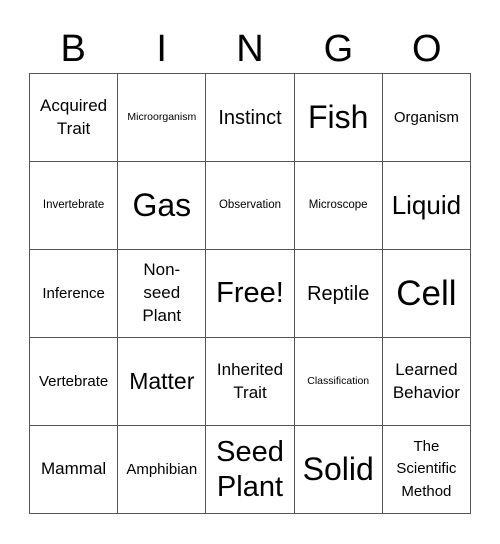 Image resolution: width=500 pixels, height=544 pixels. I want to click on cell-text: Microscope, so click(338, 204).